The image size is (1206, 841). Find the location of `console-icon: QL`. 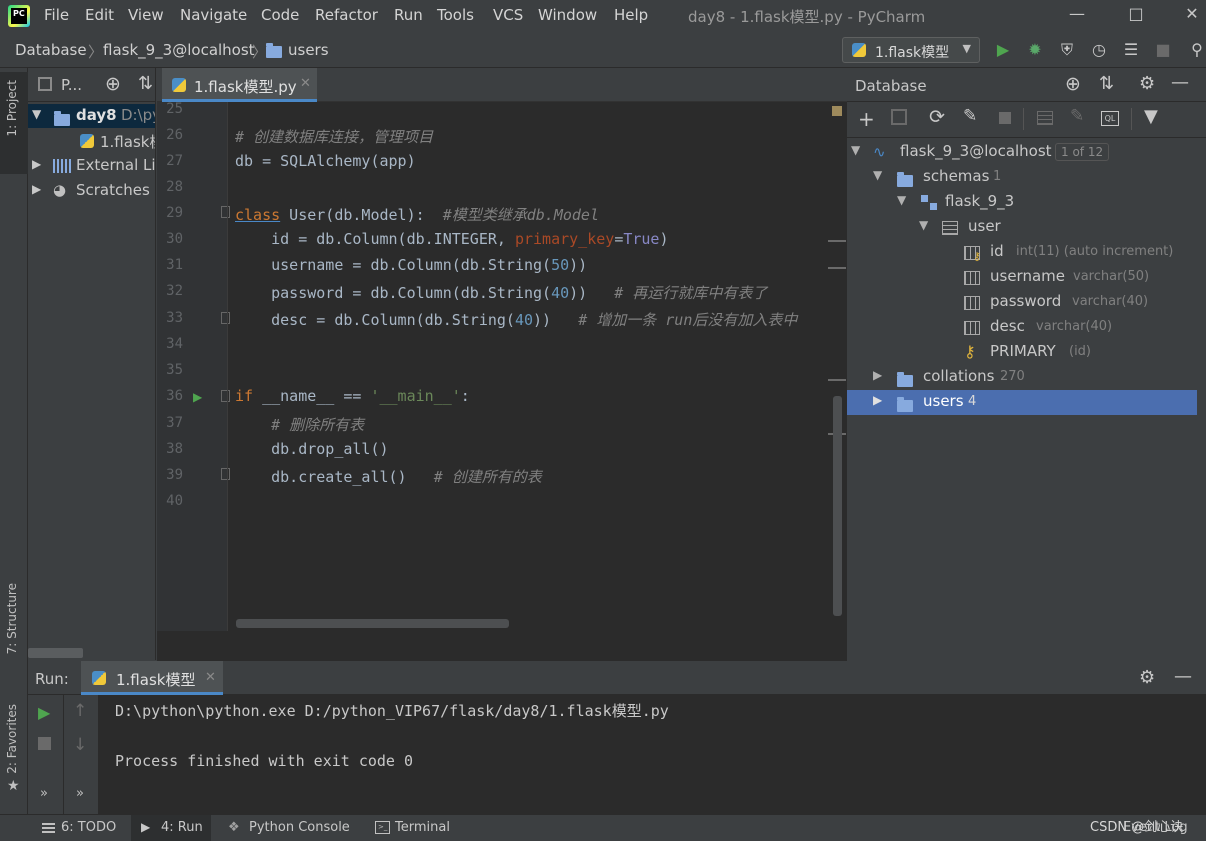

console-icon: QL is located at coordinates (1110, 118).